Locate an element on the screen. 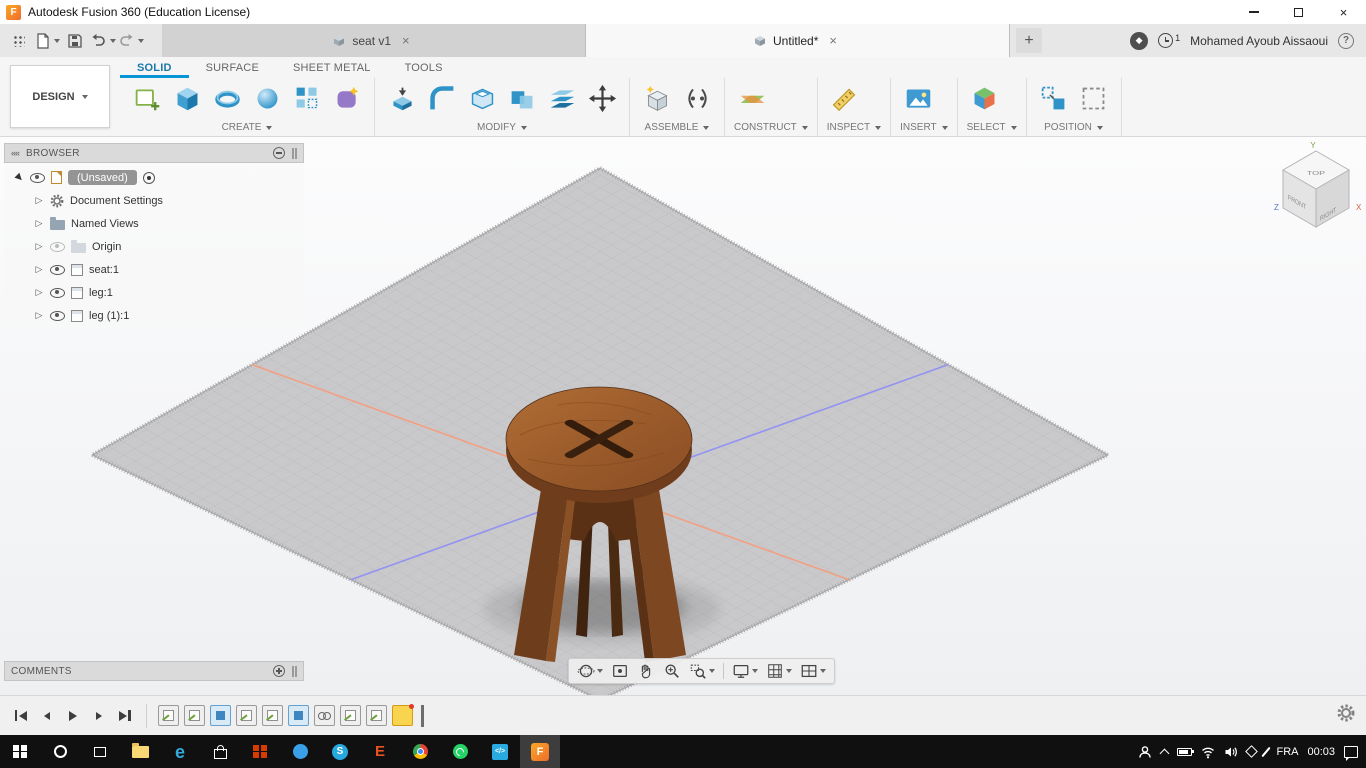 The width and height of the screenshot is (1366, 768). tab-tools: TOOLS is located at coordinates (424, 67).